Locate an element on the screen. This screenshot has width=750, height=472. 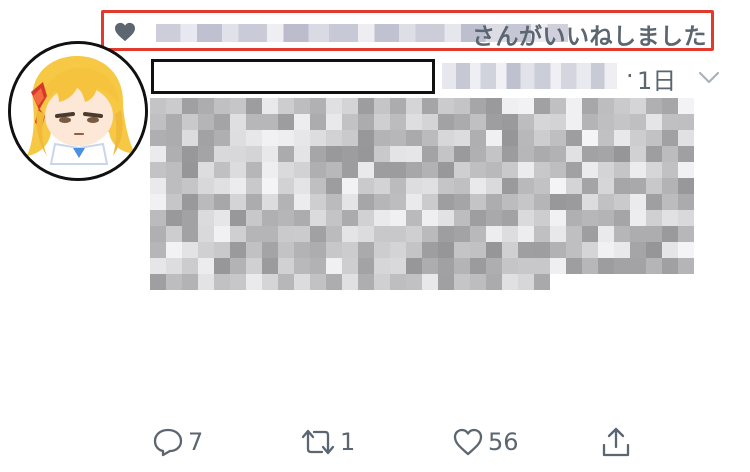
like-button: 56 is located at coordinates (485, 442).